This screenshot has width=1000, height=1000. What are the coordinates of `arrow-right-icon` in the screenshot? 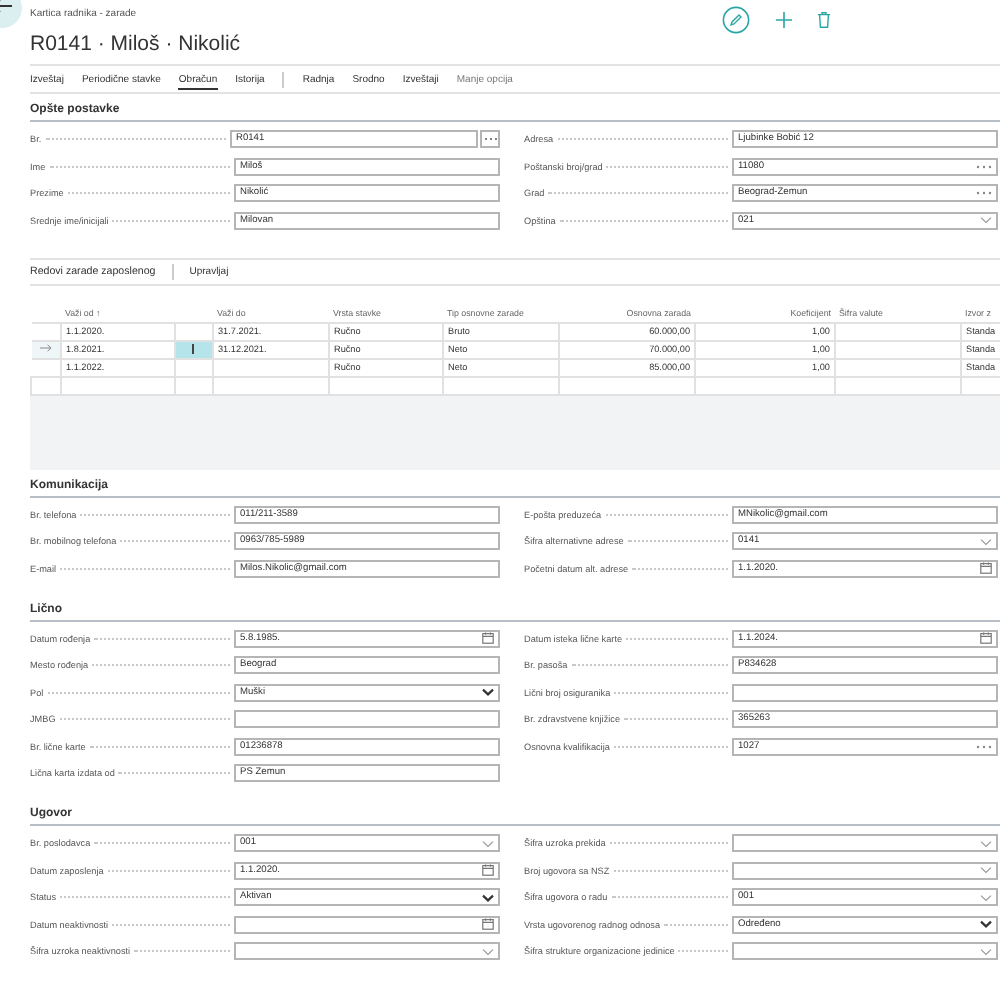 It's located at (45, 348).